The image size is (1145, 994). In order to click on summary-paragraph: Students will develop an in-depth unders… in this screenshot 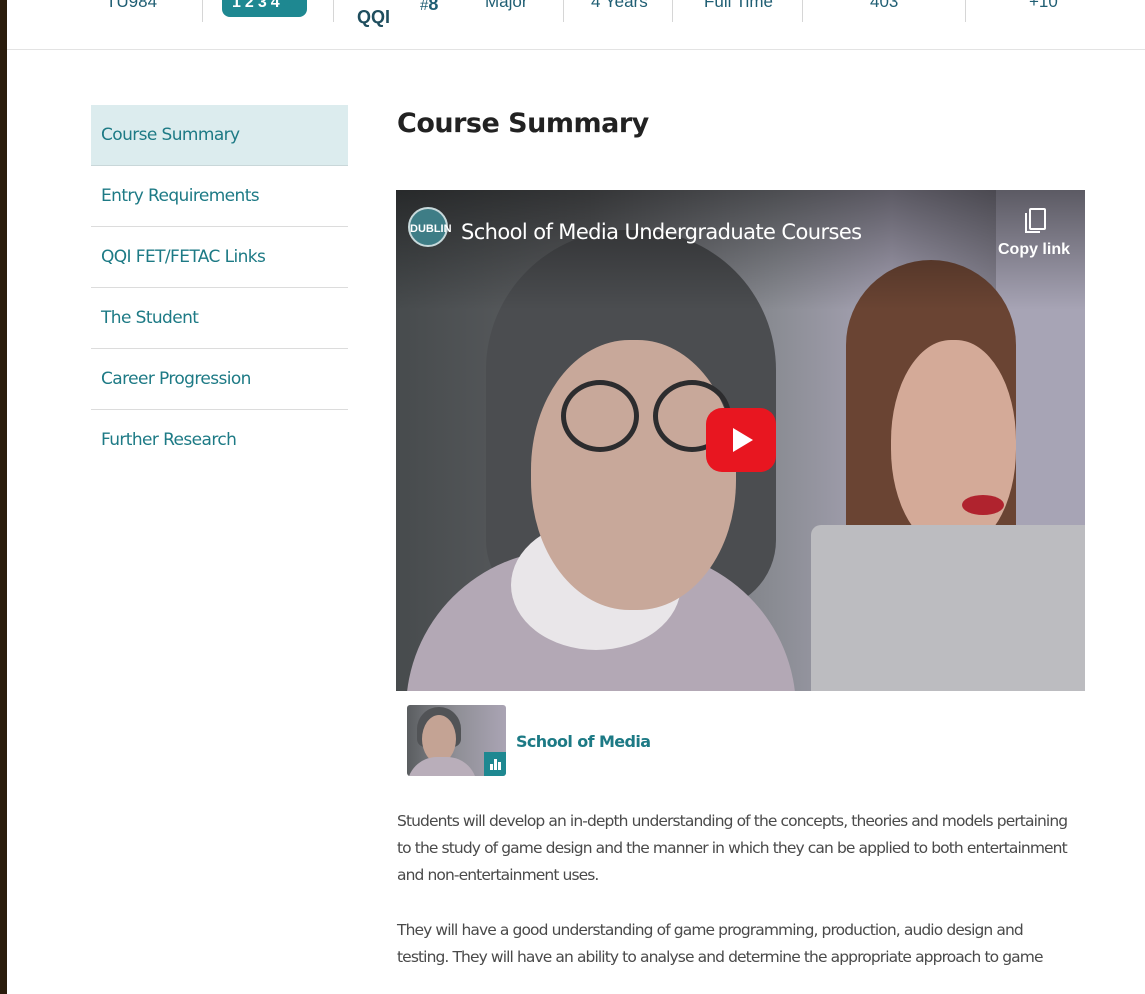, I will do `click(732, 848)`.